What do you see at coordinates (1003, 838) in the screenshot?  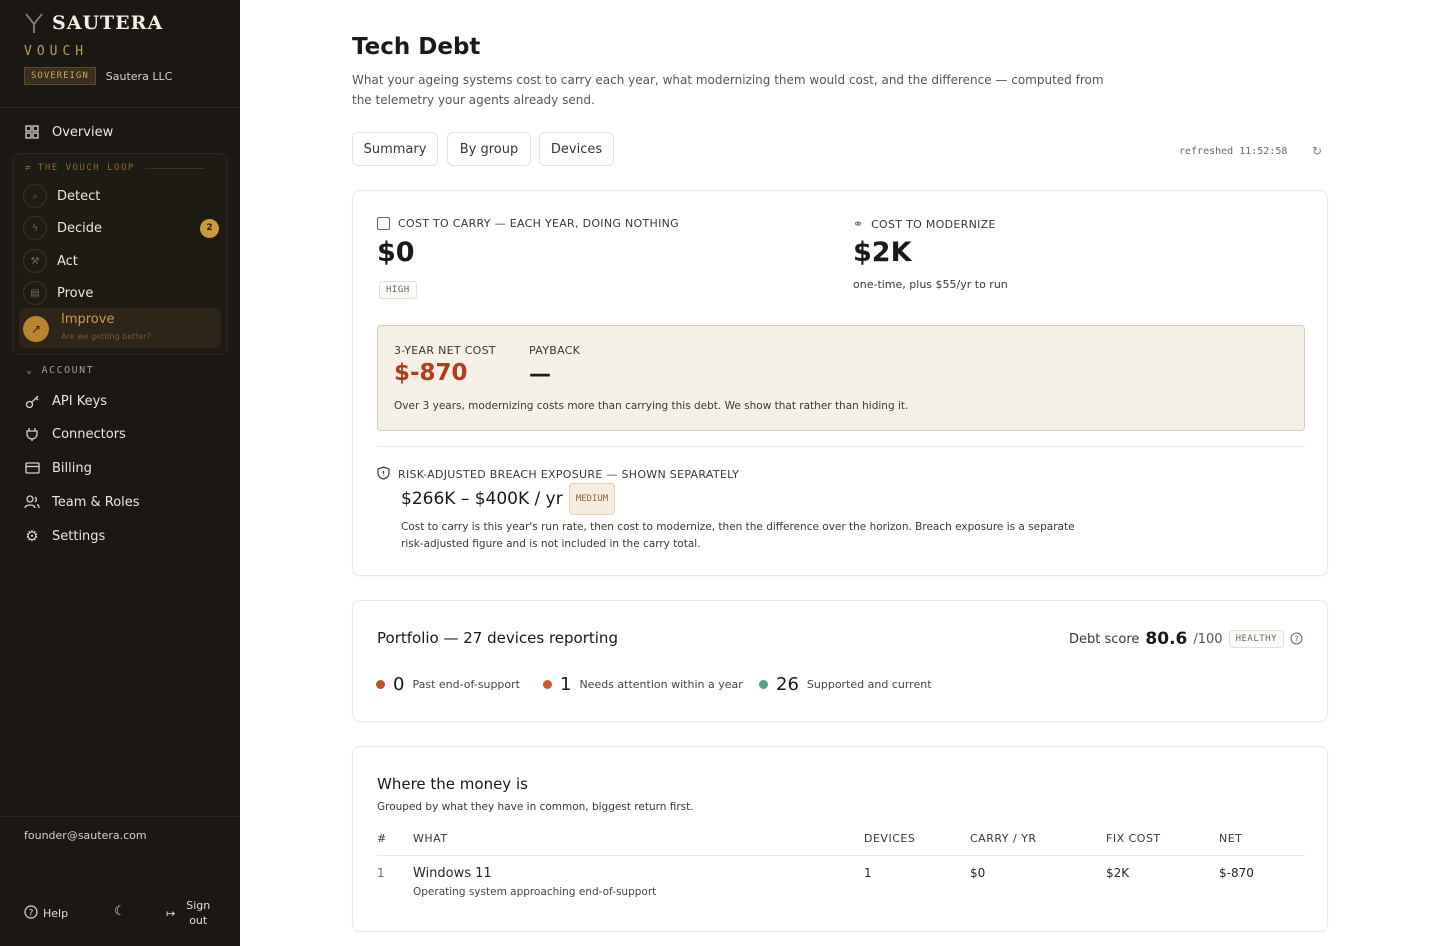 I see `column-header: CARRY / YR` at bounding box center [1003, 838].